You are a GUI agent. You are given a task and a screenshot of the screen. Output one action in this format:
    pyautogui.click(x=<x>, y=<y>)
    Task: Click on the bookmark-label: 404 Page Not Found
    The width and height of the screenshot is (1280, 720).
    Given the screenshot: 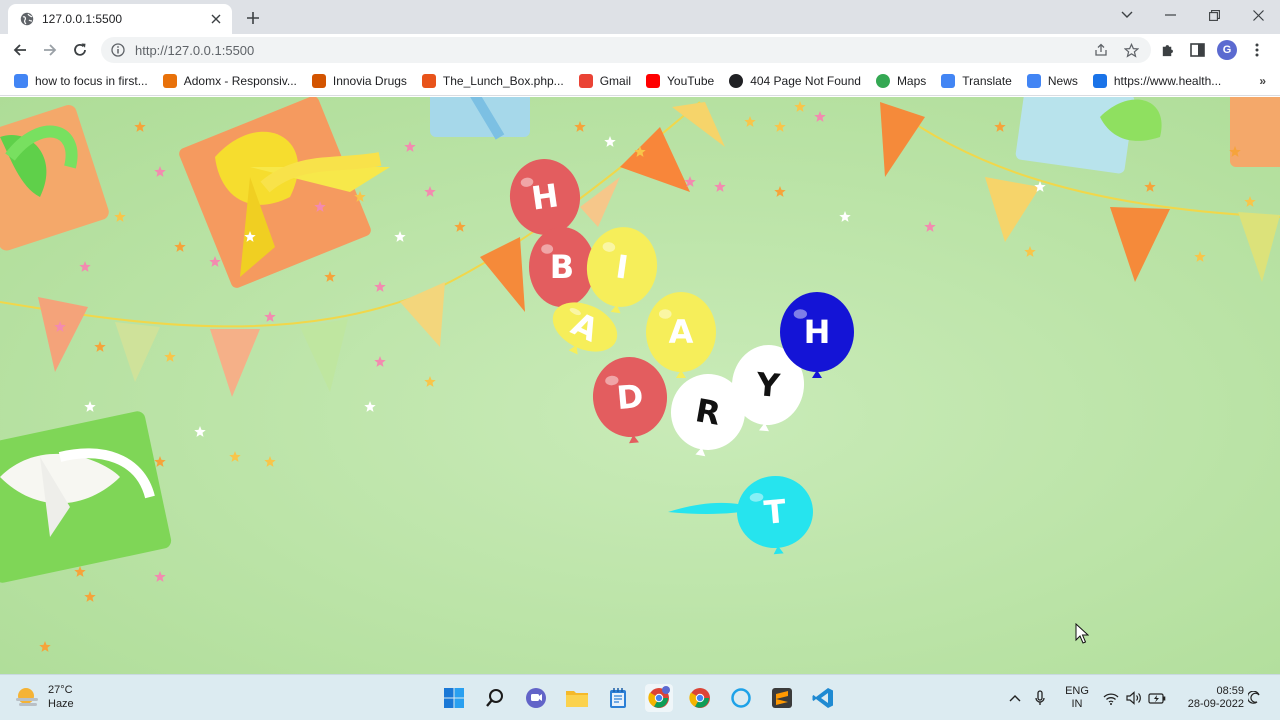 What is the action you would take?
    pyautogui.click(x=805, y=80)
    